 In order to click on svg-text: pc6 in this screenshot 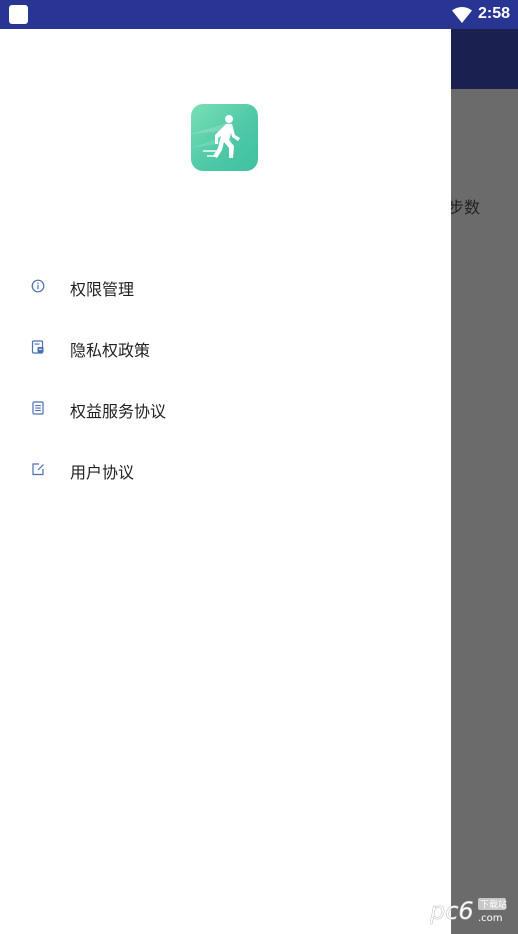, I will do `click(452, 911)`.